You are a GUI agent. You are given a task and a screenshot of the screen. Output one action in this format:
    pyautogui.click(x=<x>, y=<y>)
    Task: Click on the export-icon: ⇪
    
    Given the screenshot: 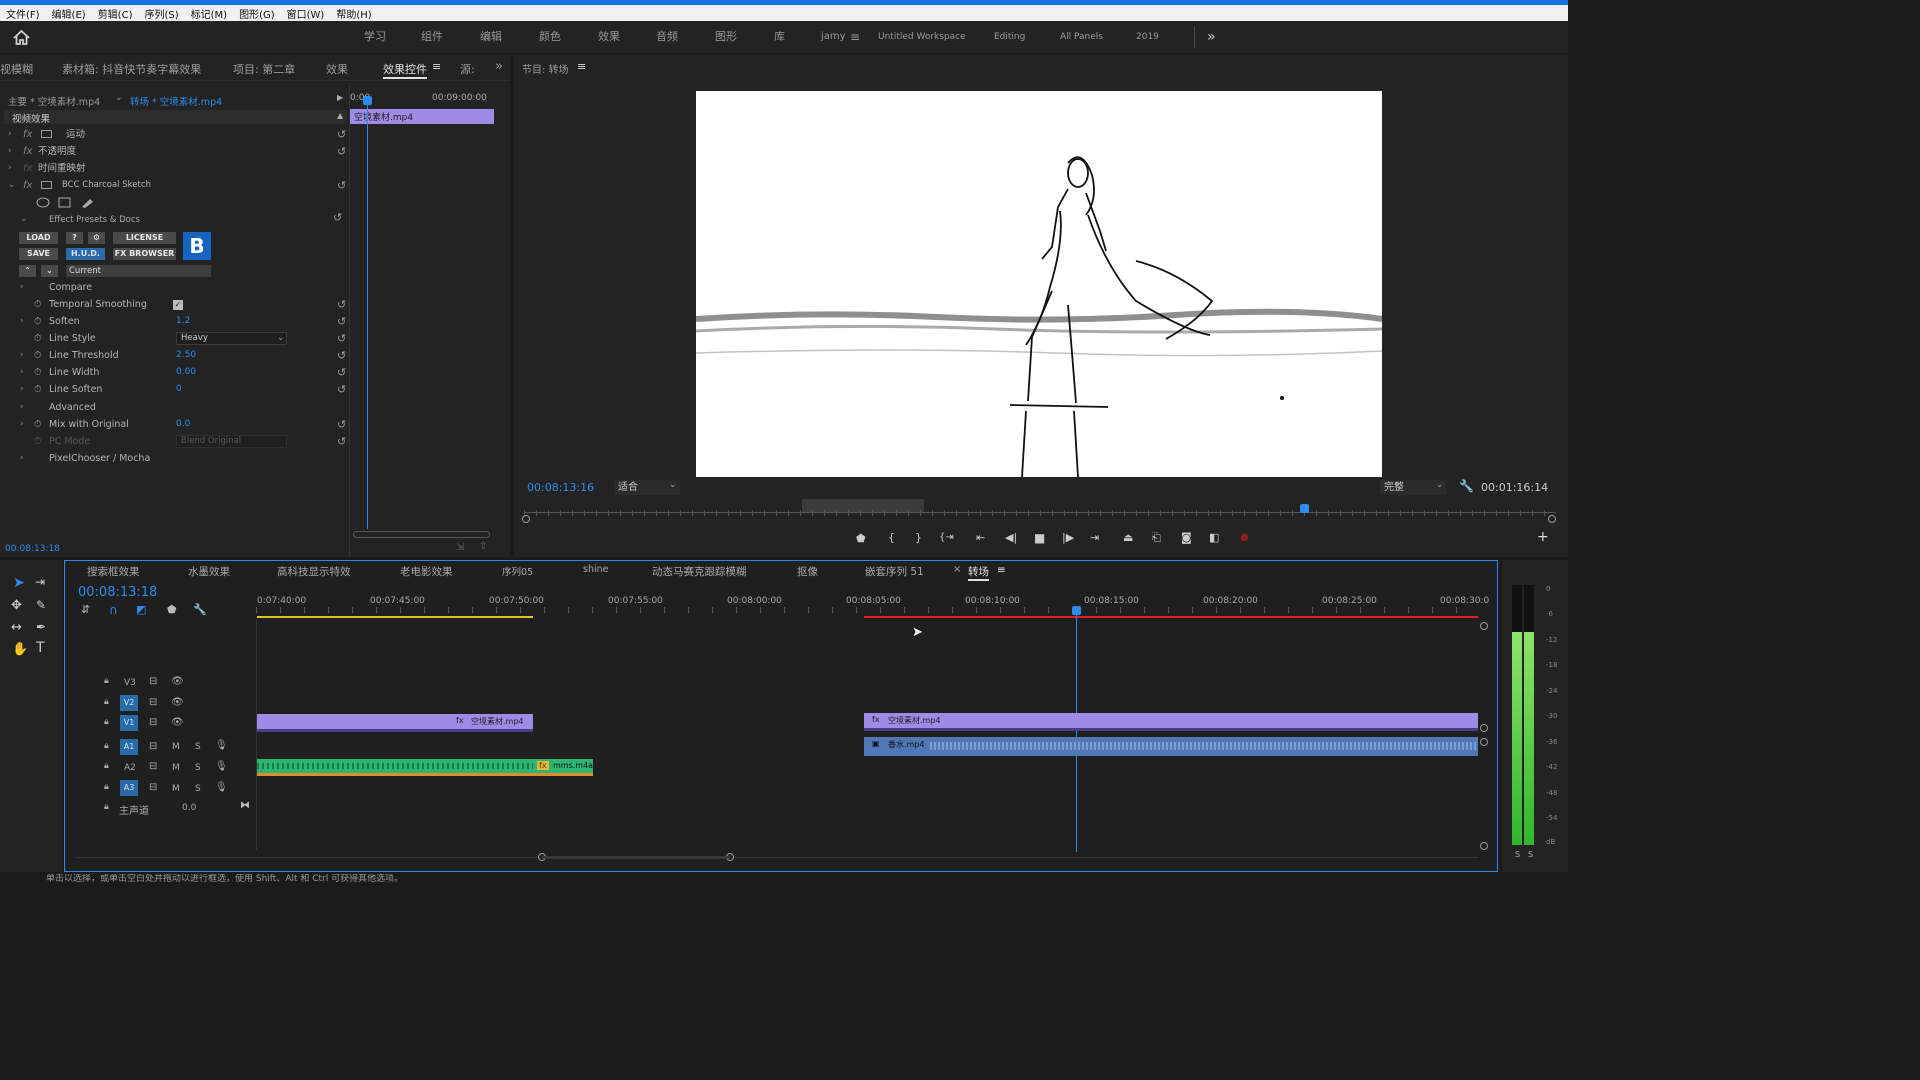 What is the action you would take?
    pyautogui.click(x=483, y=546)
    